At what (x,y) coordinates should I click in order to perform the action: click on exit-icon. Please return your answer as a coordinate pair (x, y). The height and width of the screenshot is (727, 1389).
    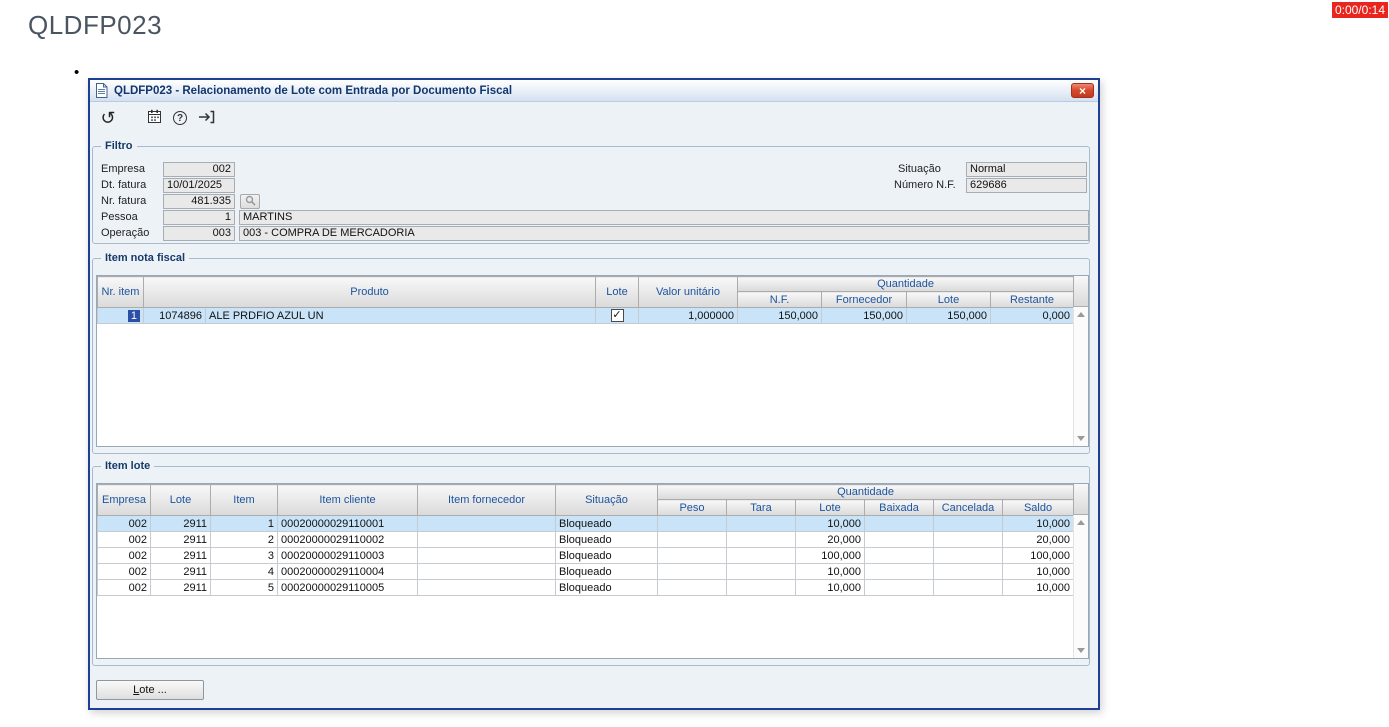
    Looking at the image, I should click on (206, 118).